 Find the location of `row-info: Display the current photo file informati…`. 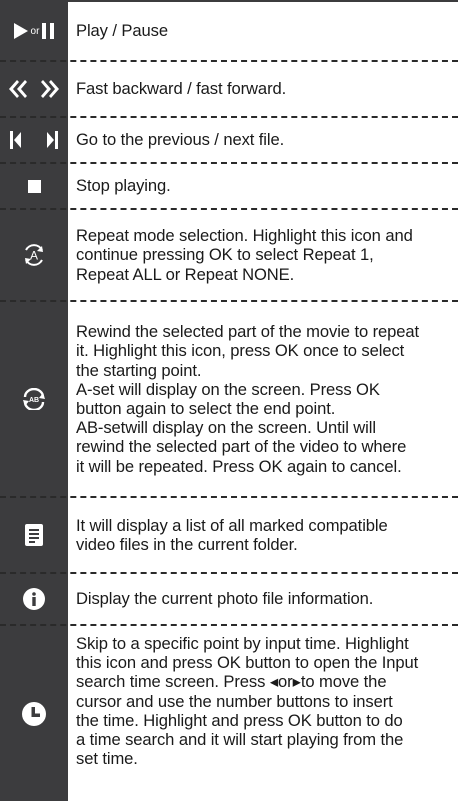

row-info: Display the current photo file informati… is located at coordinates (229, 599).